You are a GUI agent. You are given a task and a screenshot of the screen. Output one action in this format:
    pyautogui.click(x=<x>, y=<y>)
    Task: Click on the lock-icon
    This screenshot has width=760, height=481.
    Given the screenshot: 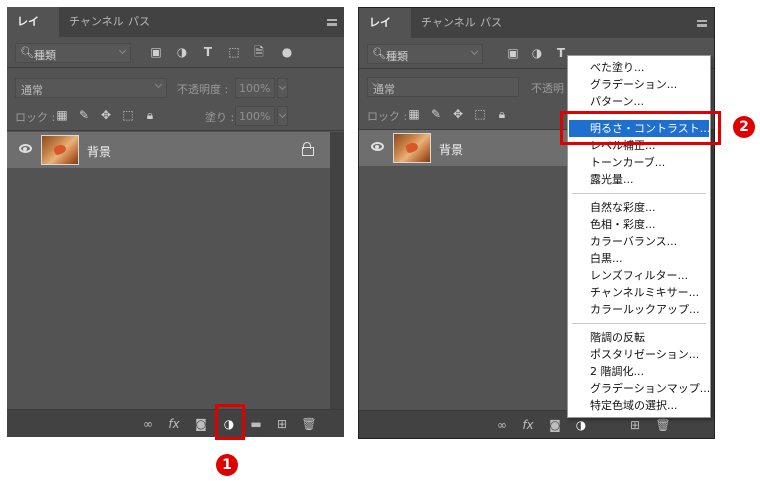 What is the action you would take?
    pyautogui.click(x=308, y=149)
    